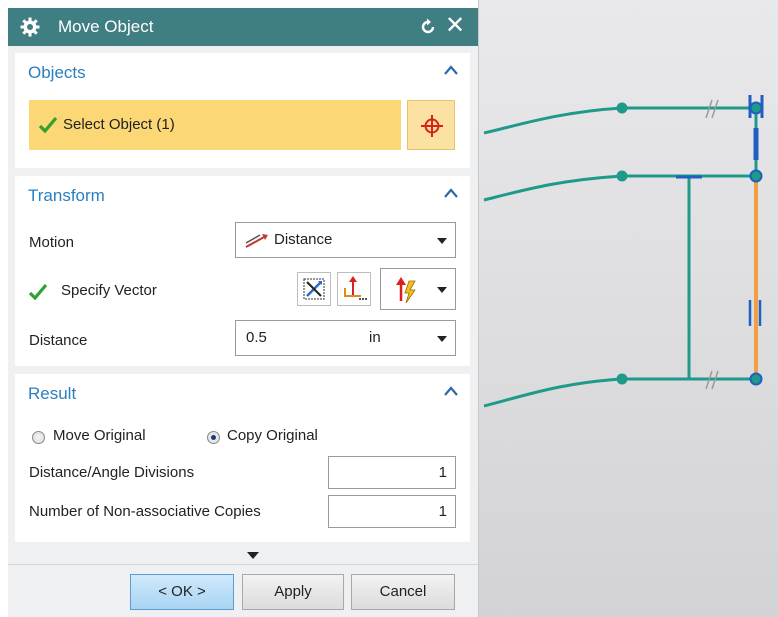 The width and height of the screenshot is (778, 617). What do you see at coordinates (345, 338) in the screenshot?
I see `distance-input: 0.5 in` at bounding box center [345, 338].